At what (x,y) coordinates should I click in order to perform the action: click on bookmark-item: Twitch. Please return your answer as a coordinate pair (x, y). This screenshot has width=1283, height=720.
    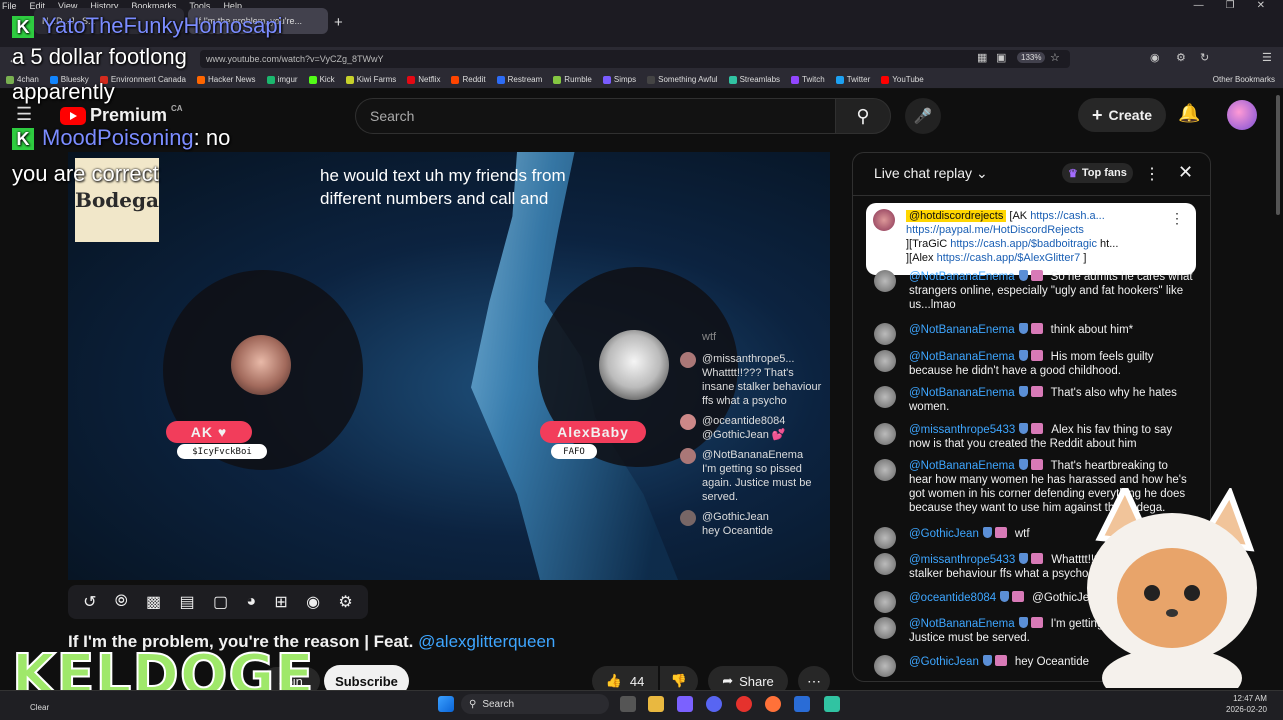
    Looking at the image, I should click on (808, 79).